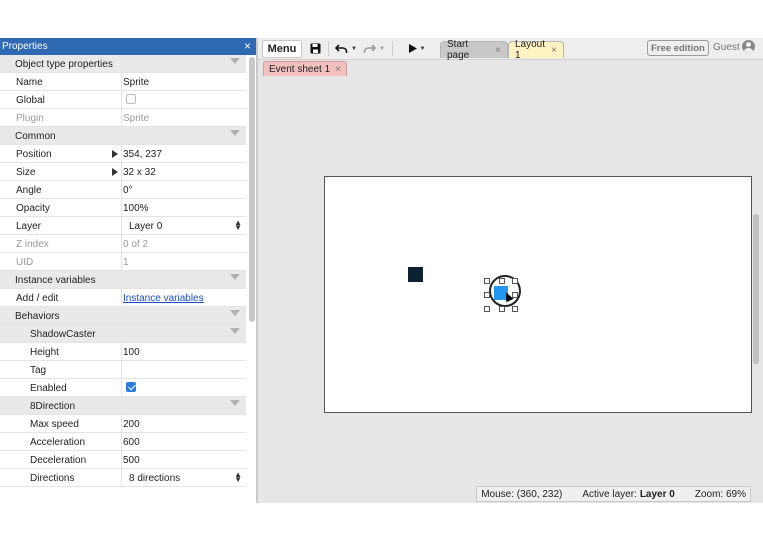 The image size is (763, 541). I want to click on property-value: 100%, so click(136, 208).